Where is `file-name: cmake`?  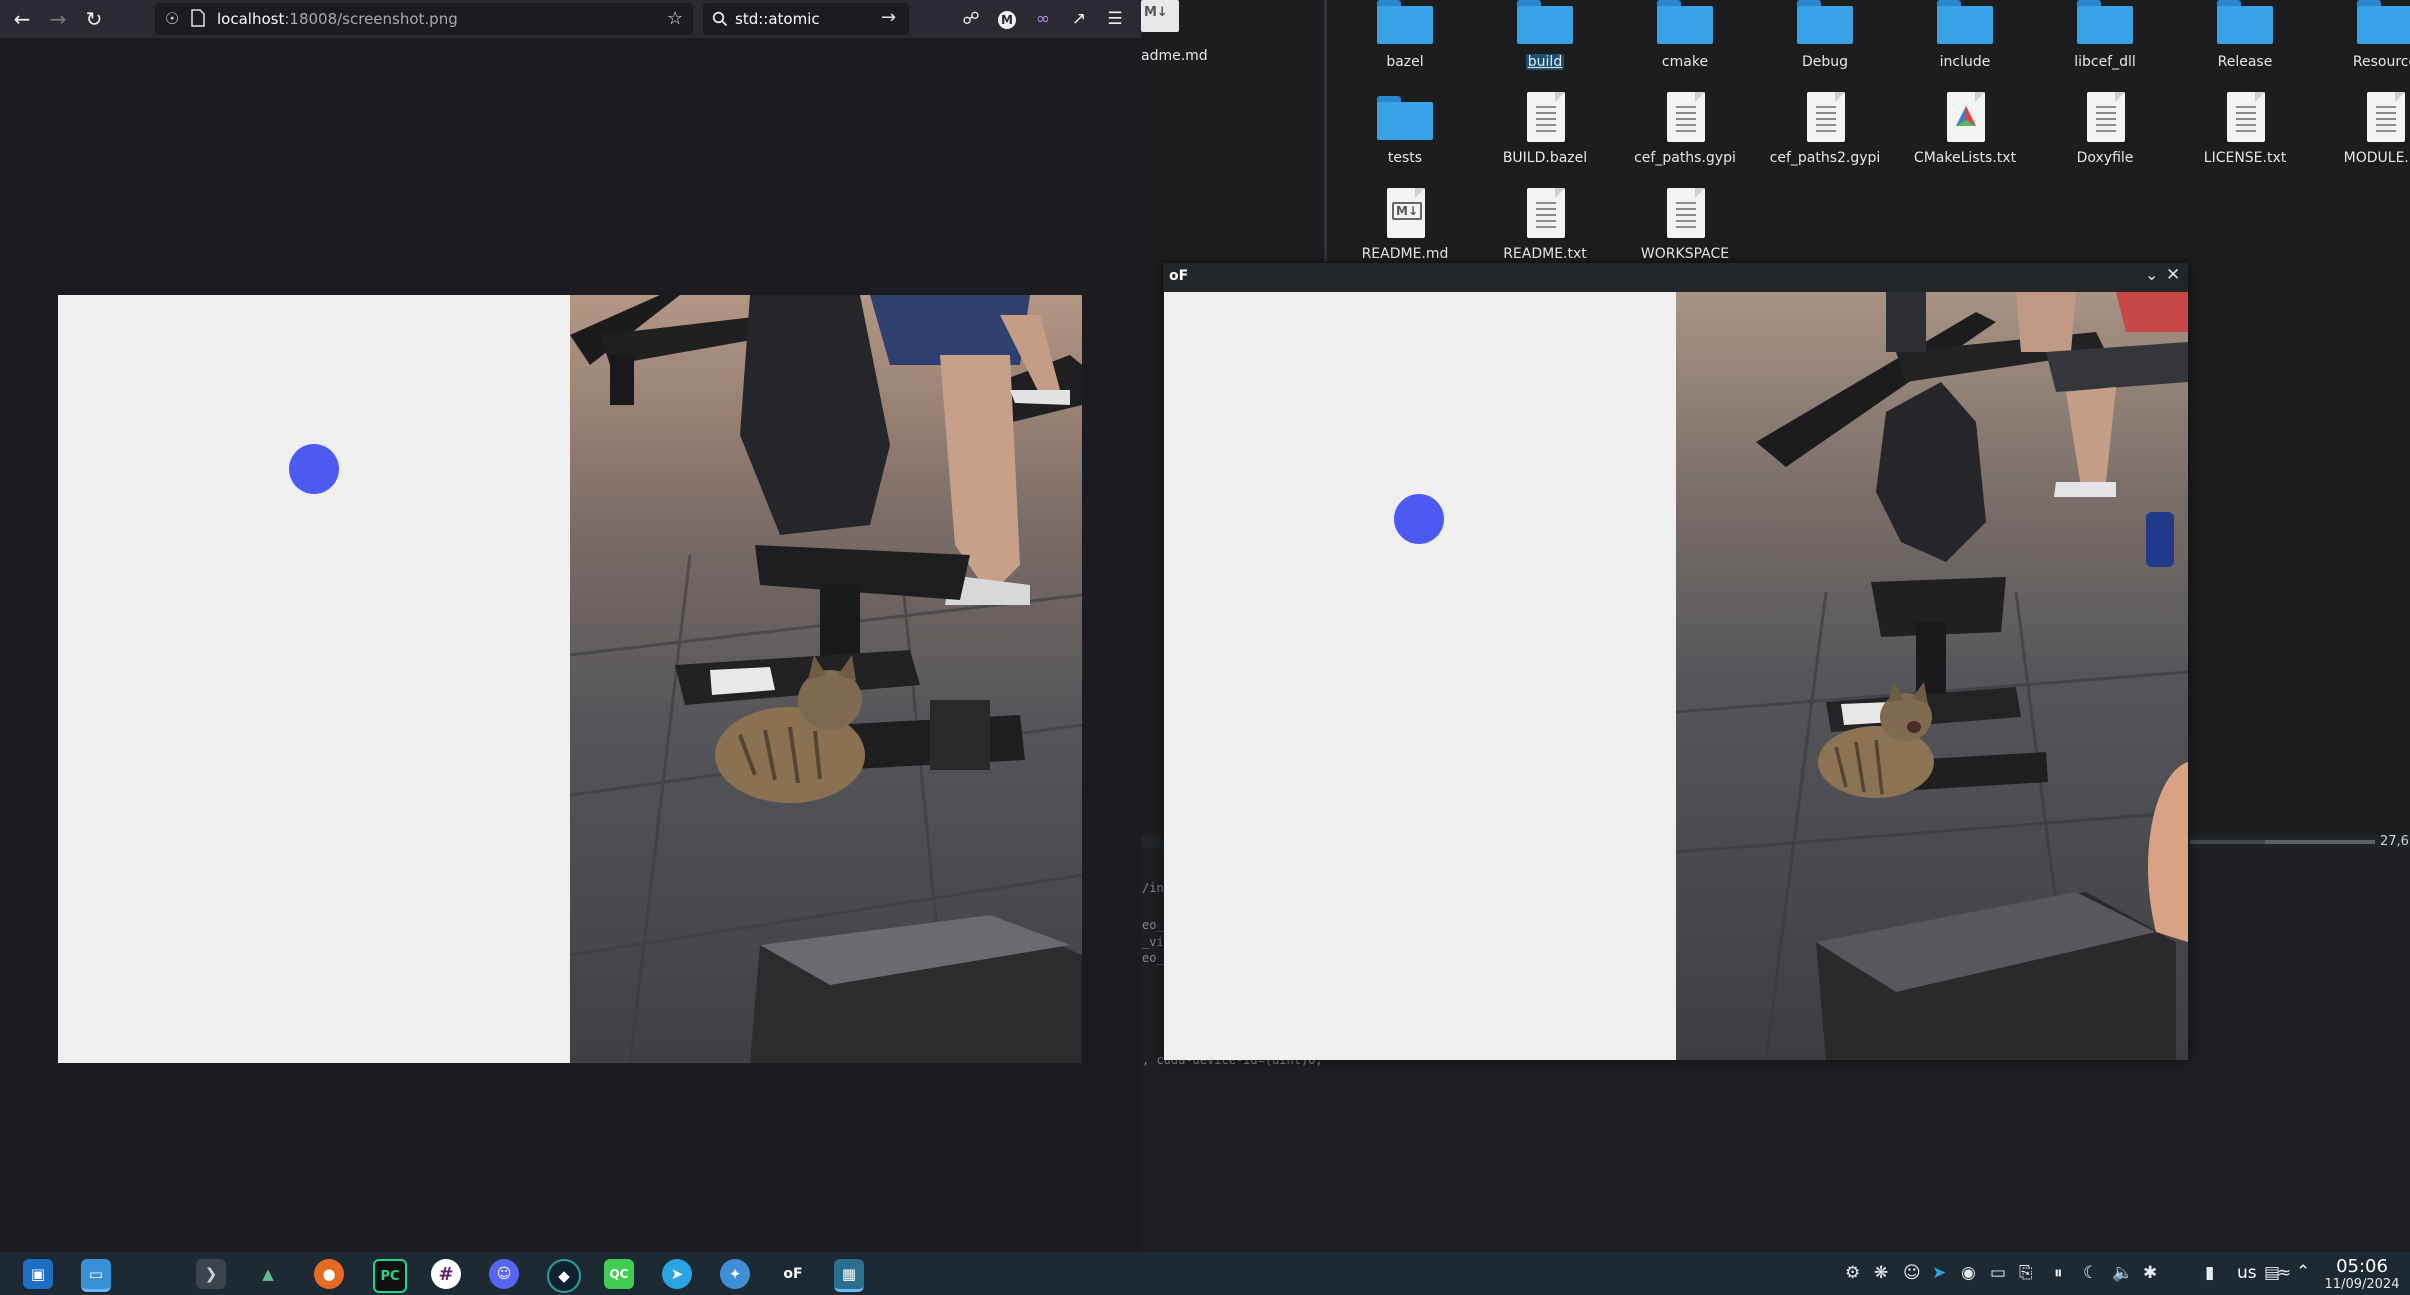 file-name: cmake is located at coordinates (1685, 62).